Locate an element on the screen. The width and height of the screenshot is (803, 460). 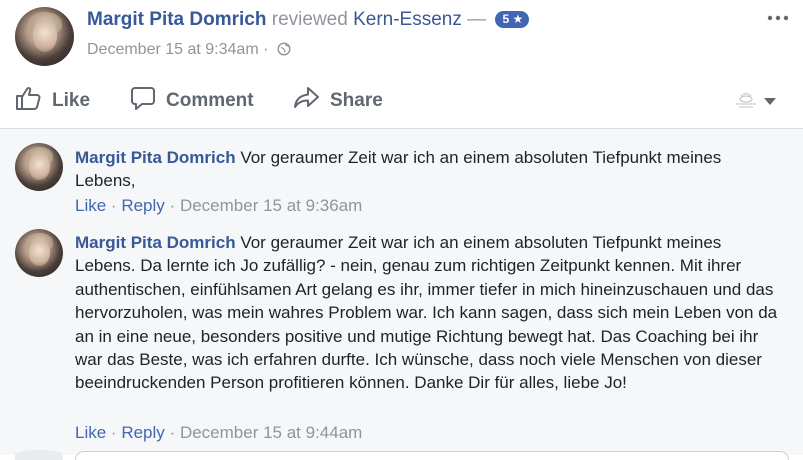
rating-badge: 5 ★ is located at coordinates (512, 19).